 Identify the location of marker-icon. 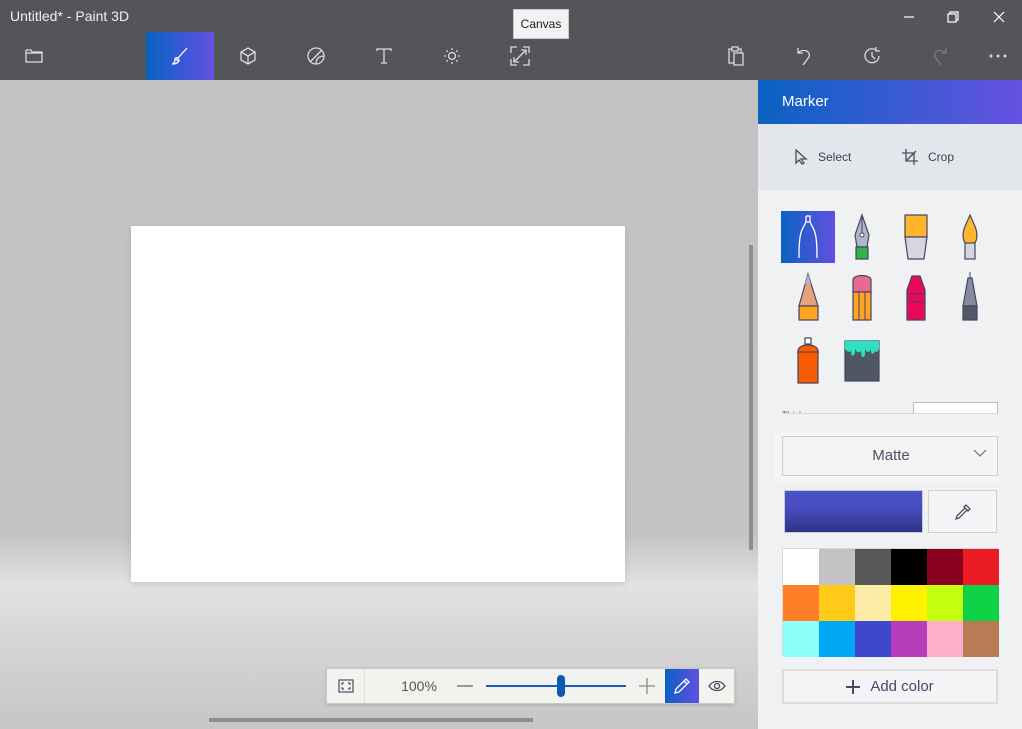
(808, 237).